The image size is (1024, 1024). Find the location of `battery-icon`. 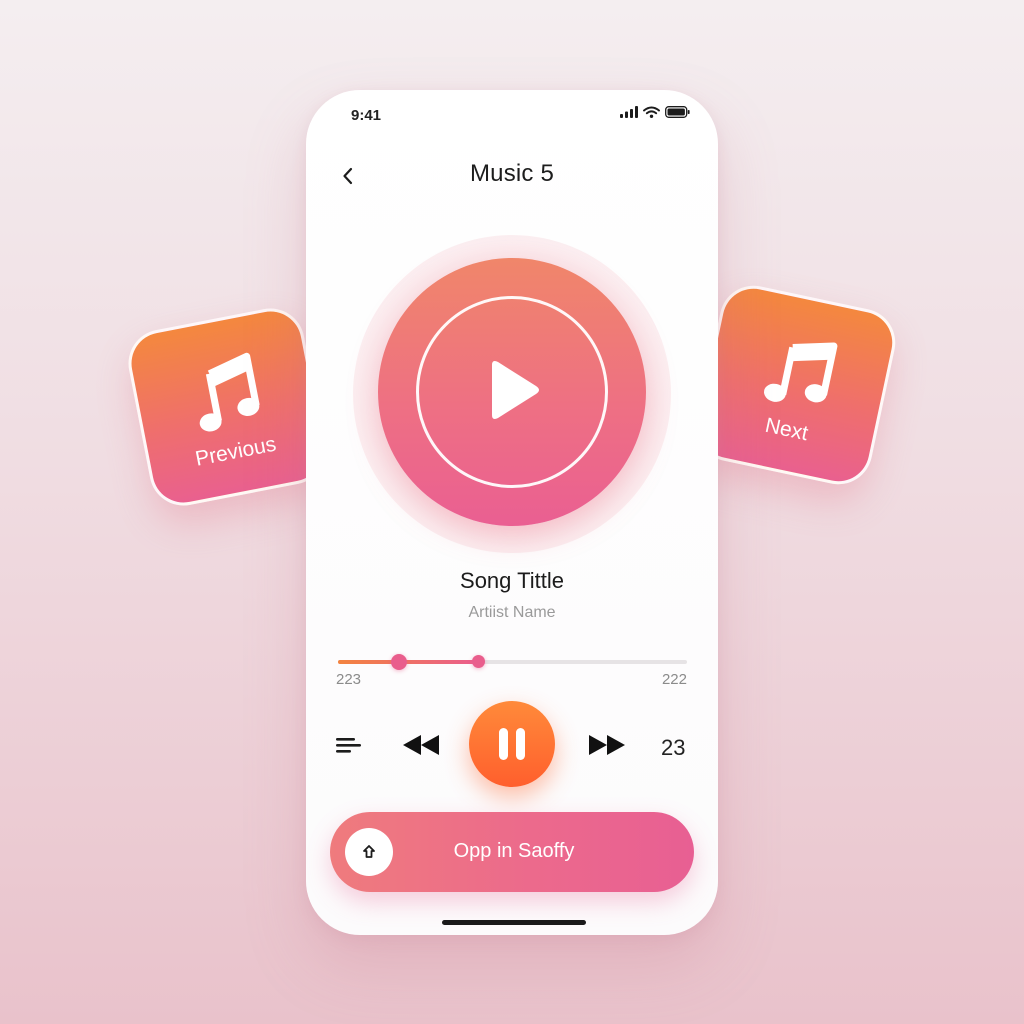

battery-icon is located at coordinates (677, 112).